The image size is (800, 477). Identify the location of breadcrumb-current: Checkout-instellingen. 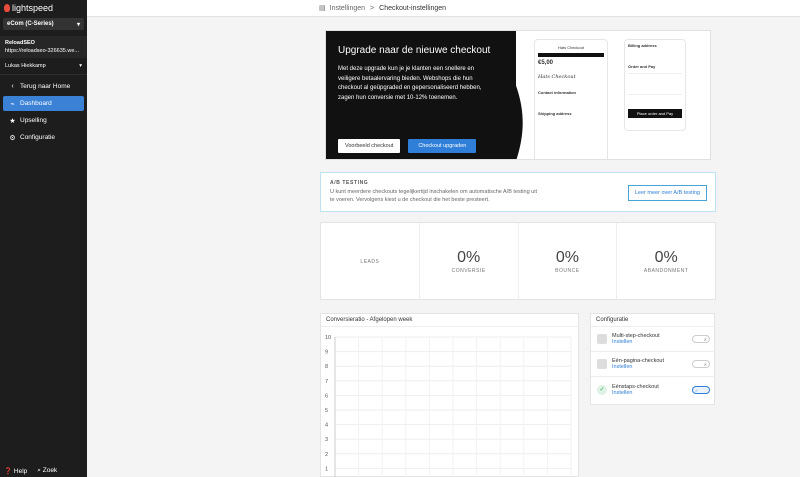
(413, 8).